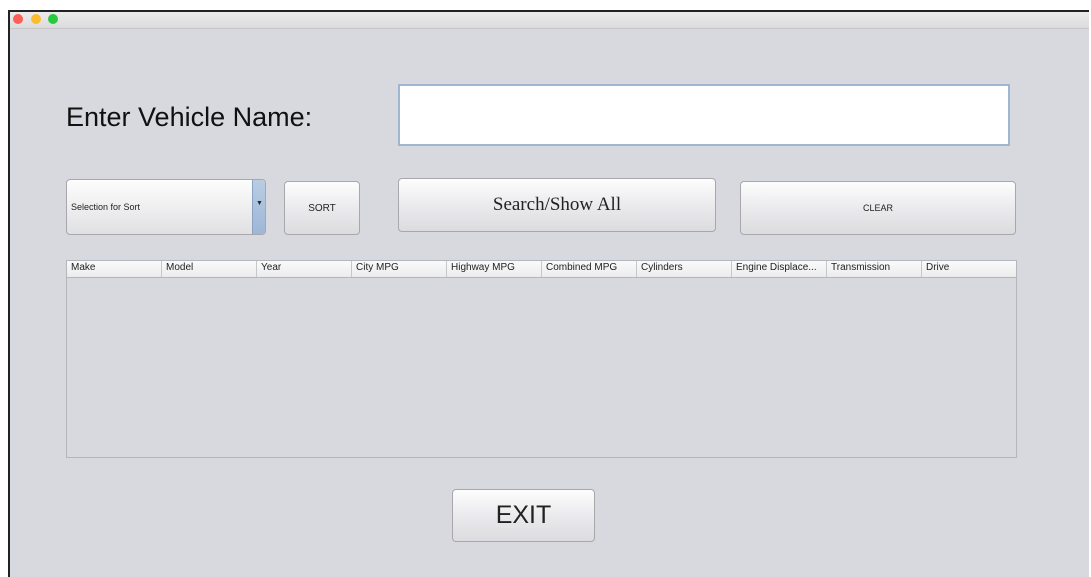 The image size is (1091, 577). Describe the element at coordinates (304, 269) in the screenshot. I see `column-header: Year` at that location.